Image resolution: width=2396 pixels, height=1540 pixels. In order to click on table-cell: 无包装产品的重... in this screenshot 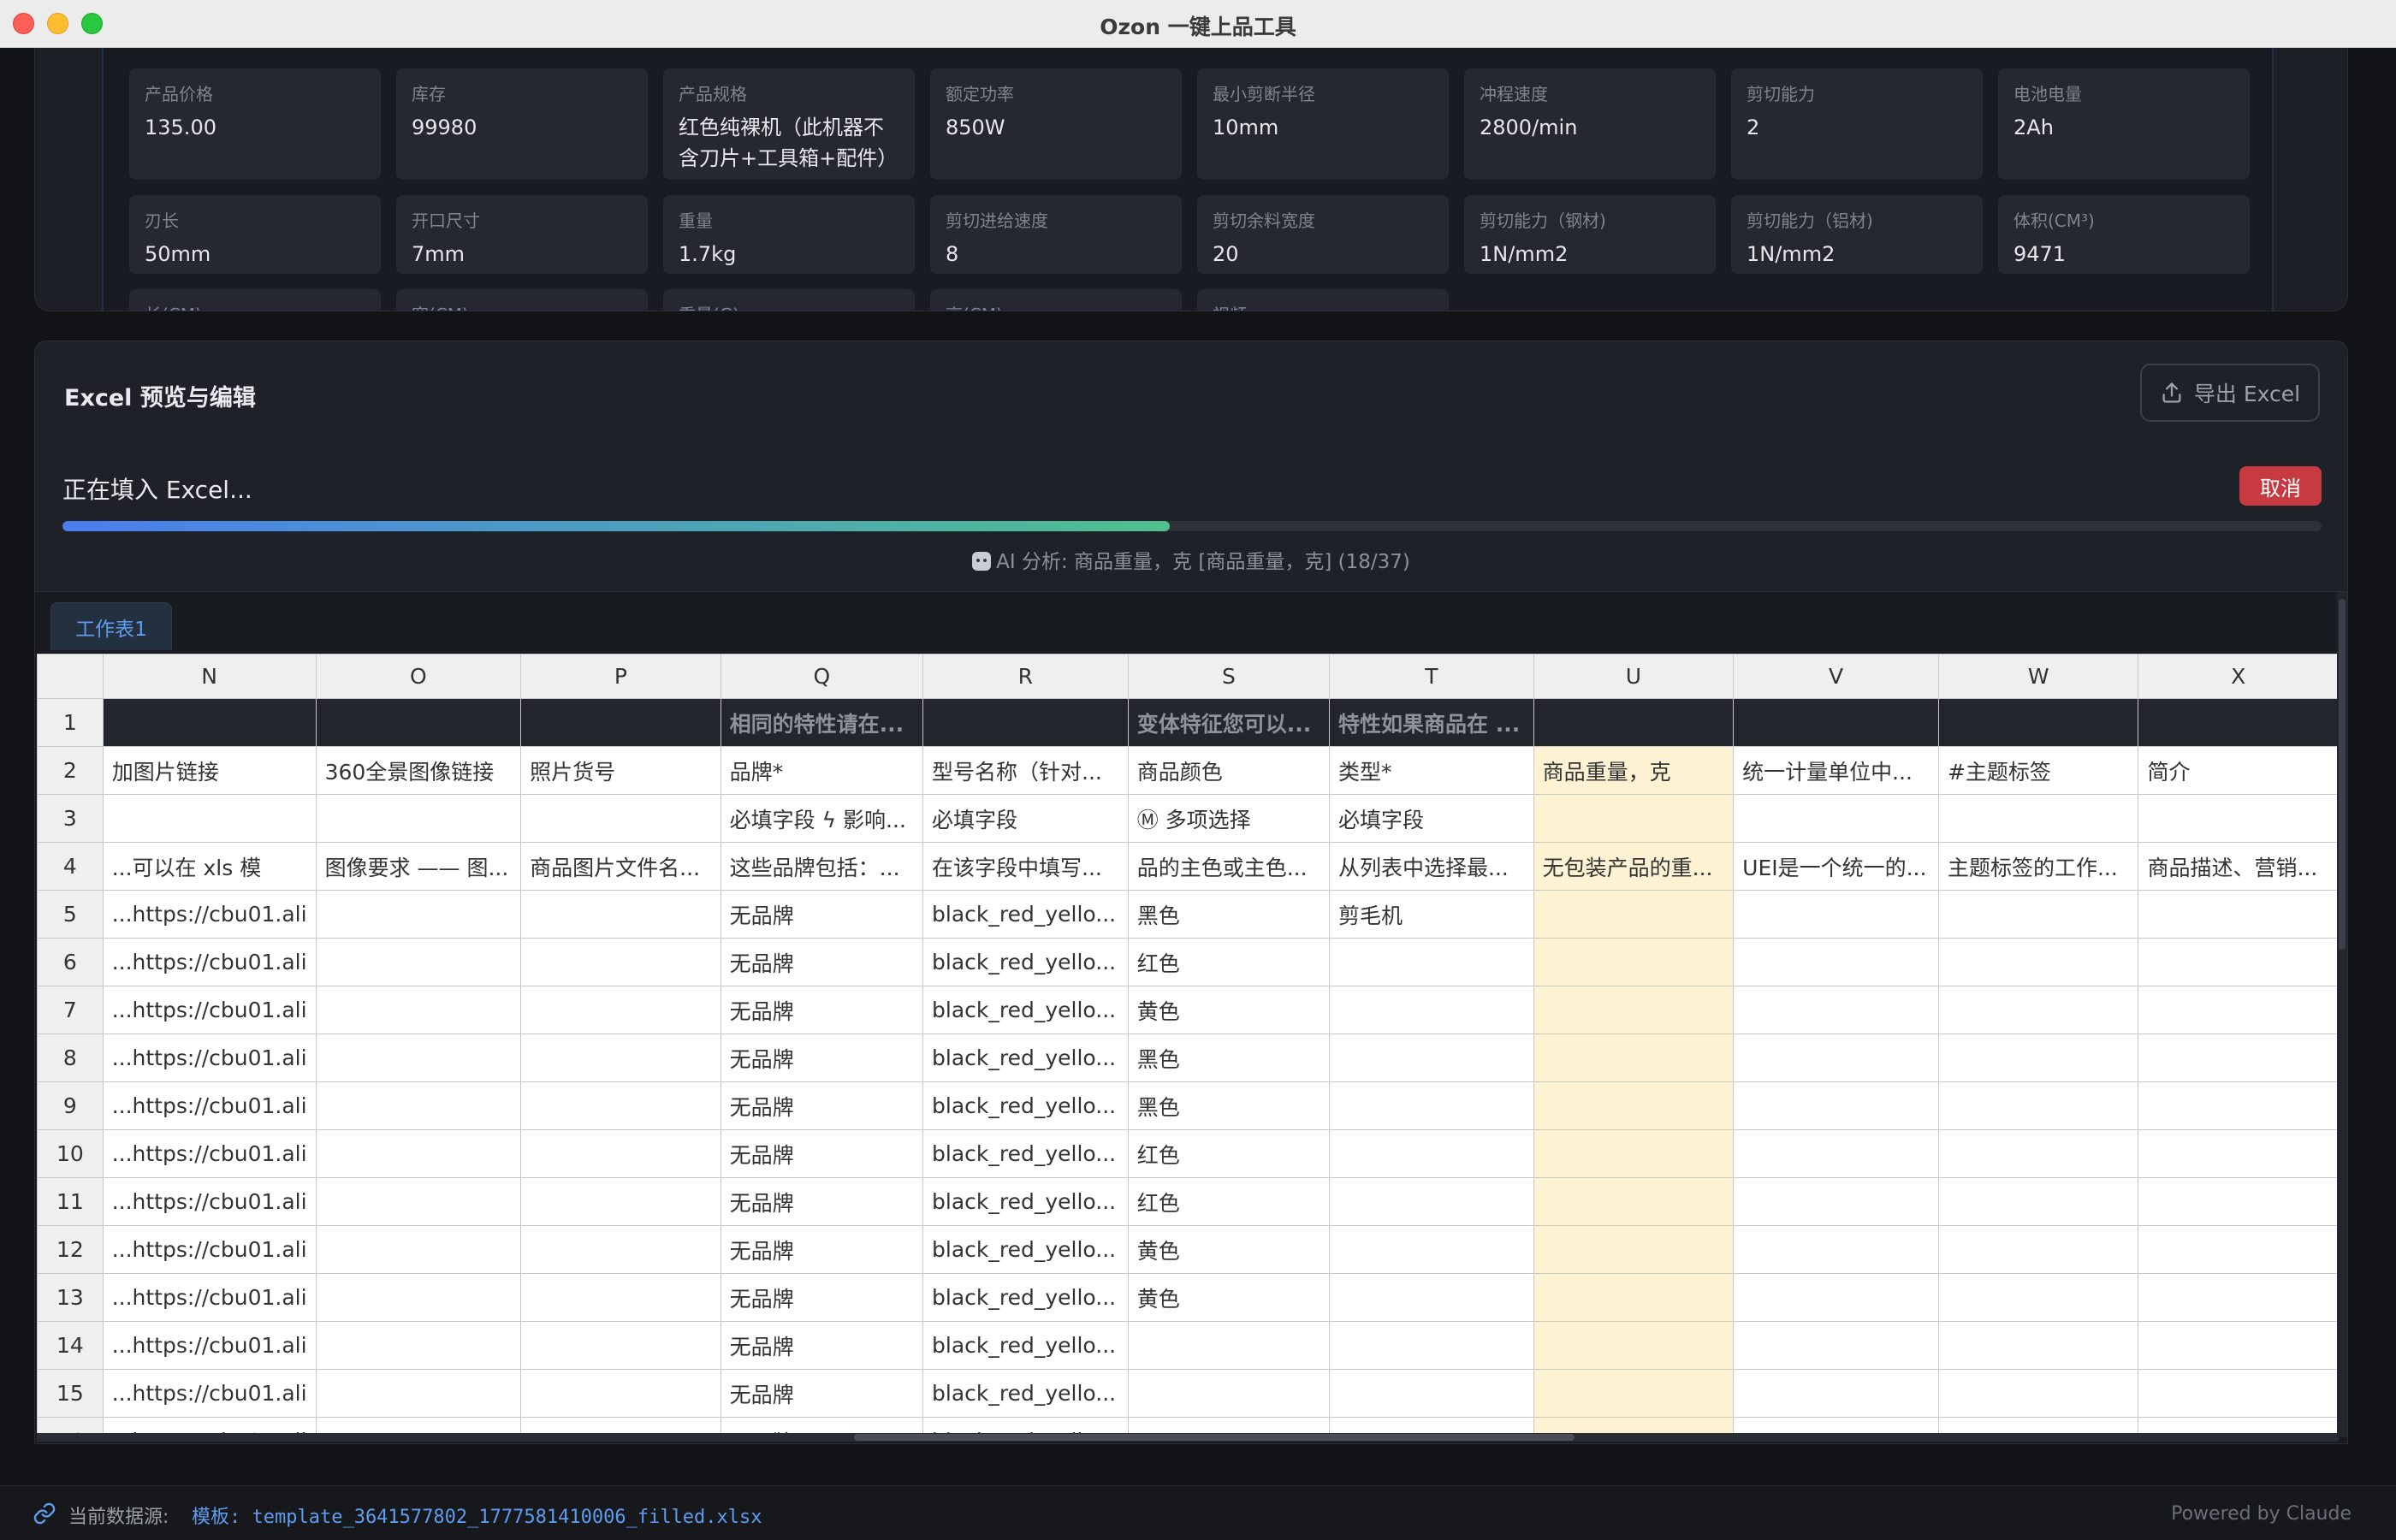, I will do `click(1634, 866)`.